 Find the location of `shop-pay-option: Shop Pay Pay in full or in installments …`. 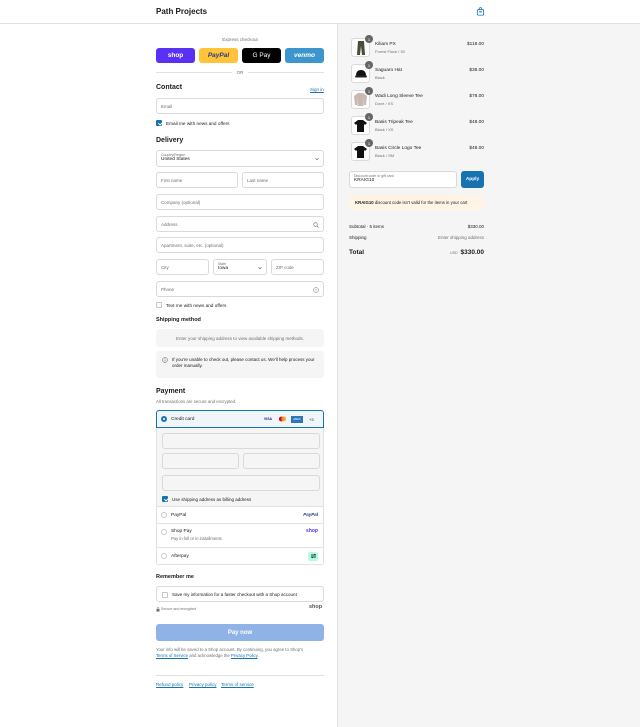

shop-pay-option: Shop Pay Pay in full or in installments … is located at coordinates (240, 536).